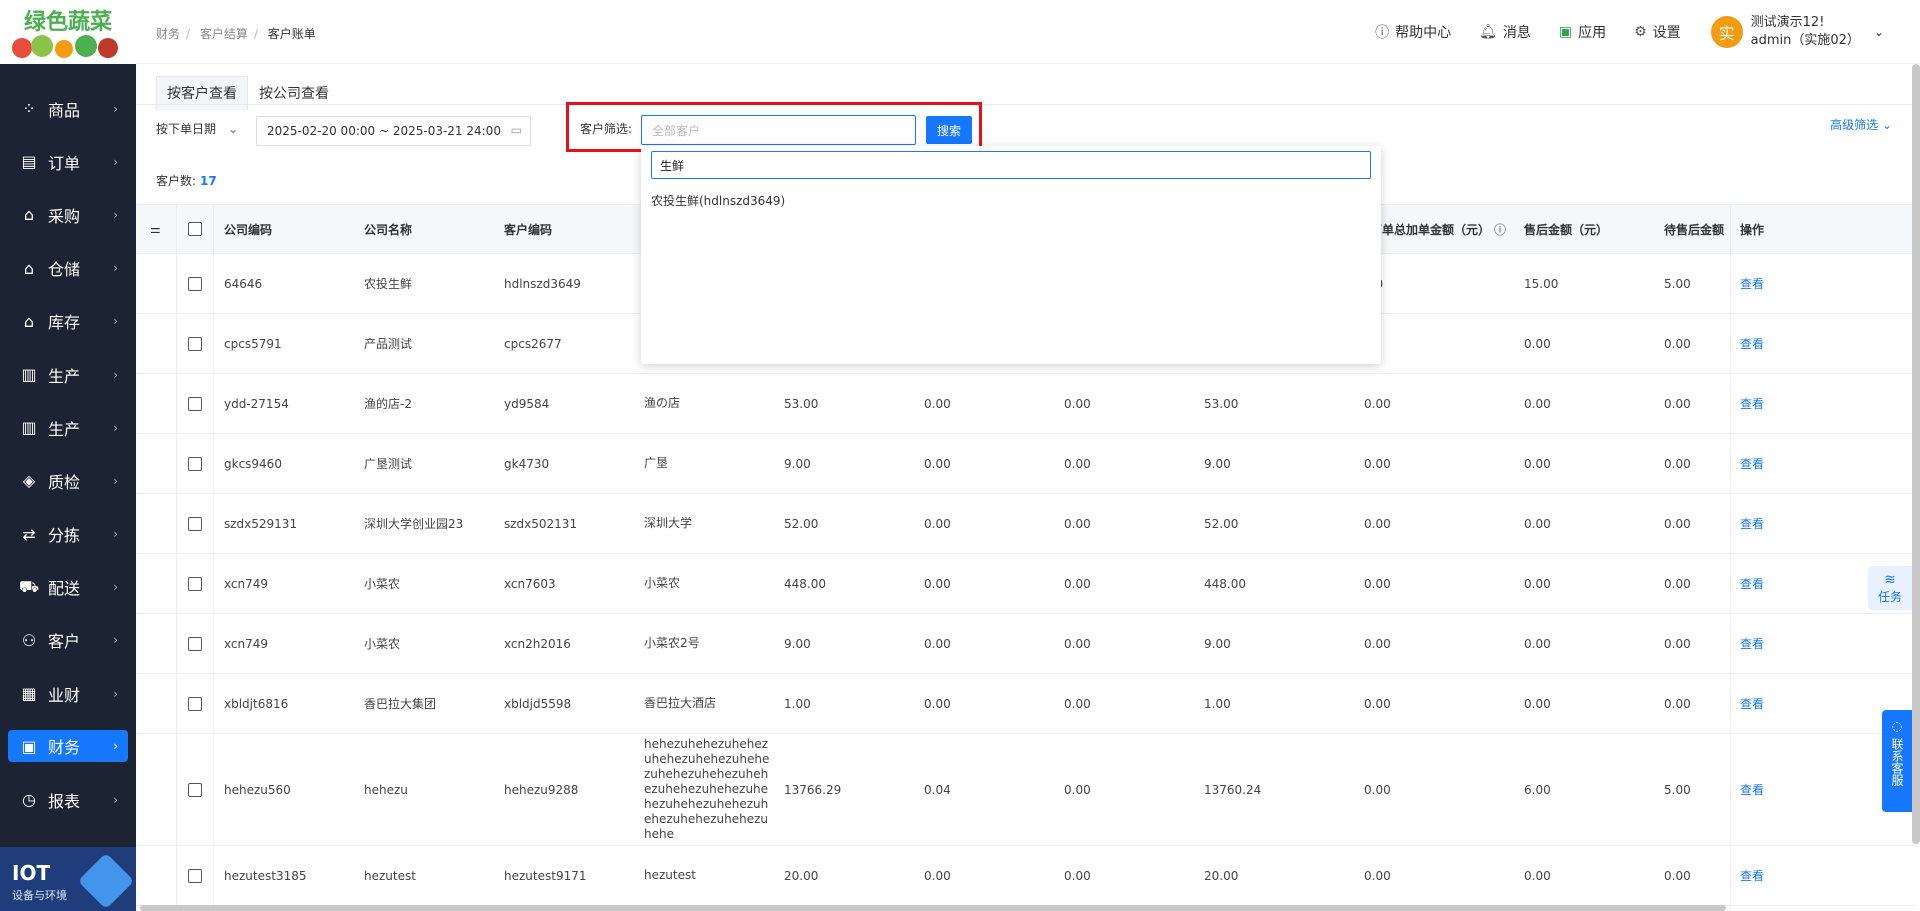  Describe the element at coordinates (1916, 454) in the screenshot. I see `vertical-scrollbar` at that location.